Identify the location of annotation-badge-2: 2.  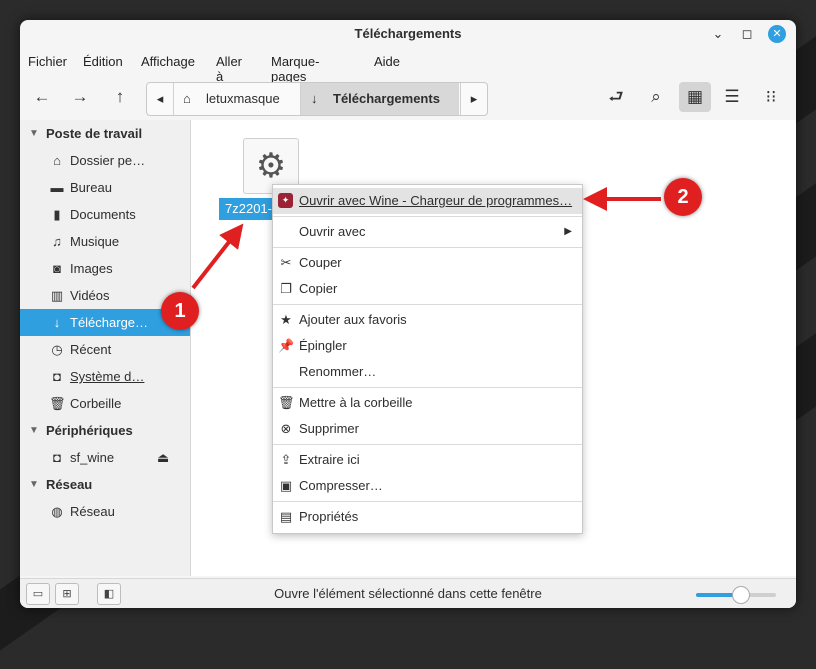
(683, 197).